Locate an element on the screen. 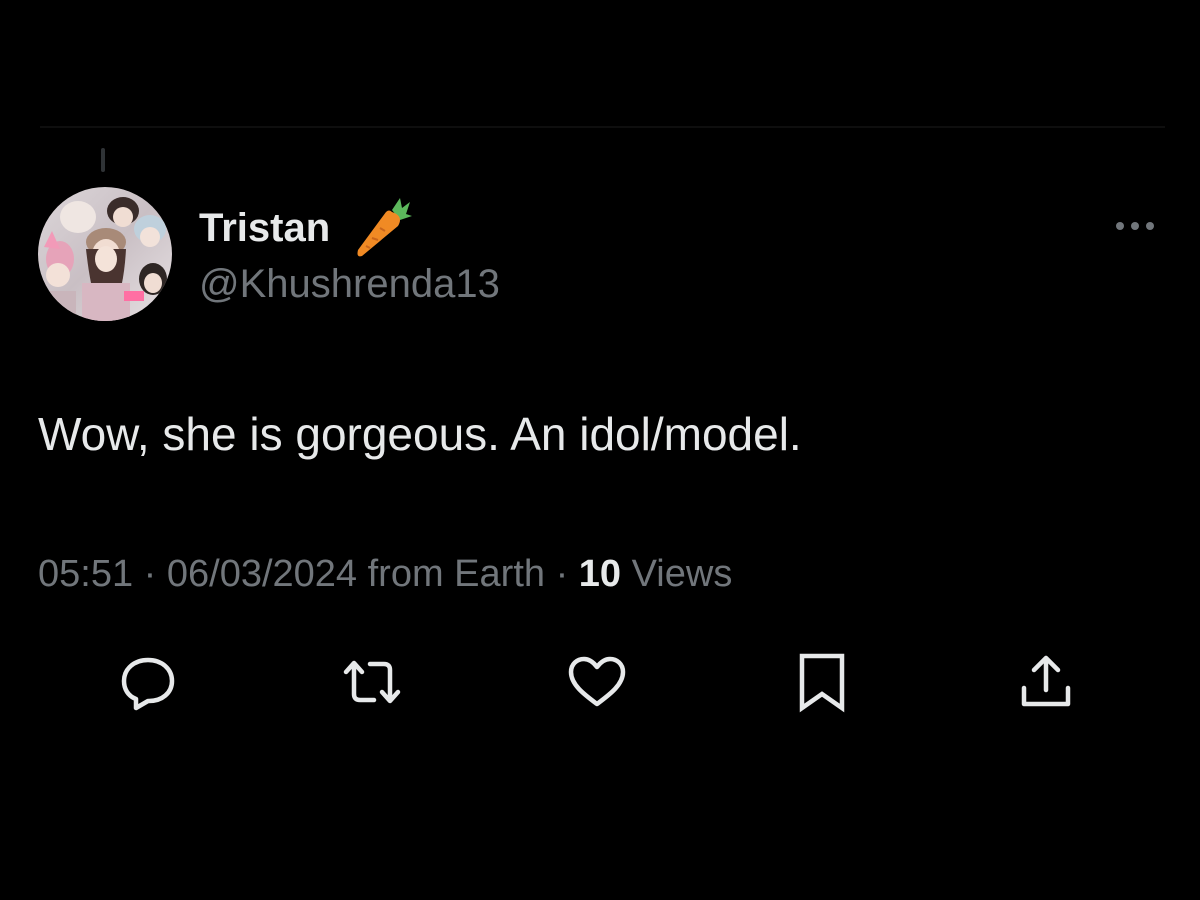  more-options-icon is located at coordinates (1137, 226).